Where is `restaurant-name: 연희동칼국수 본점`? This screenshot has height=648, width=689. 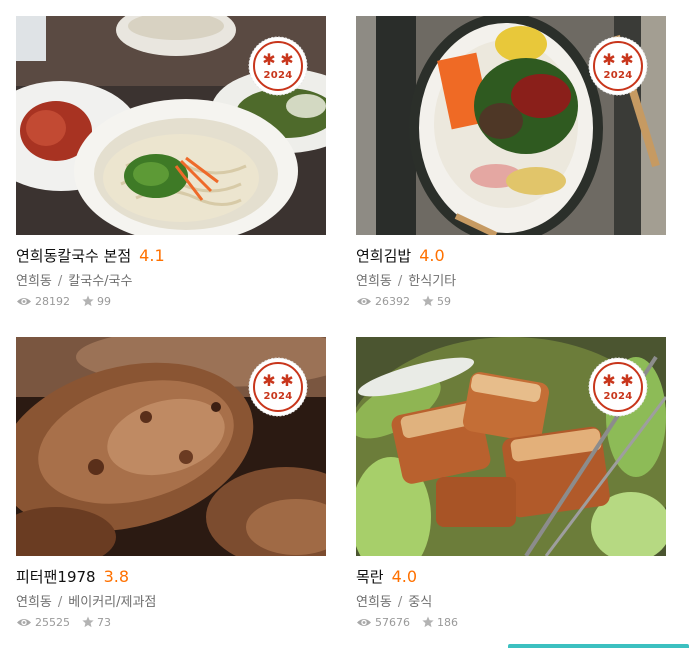
restaurant-name: 연희동칼국수 본점 is located at coordinates (73, 255).